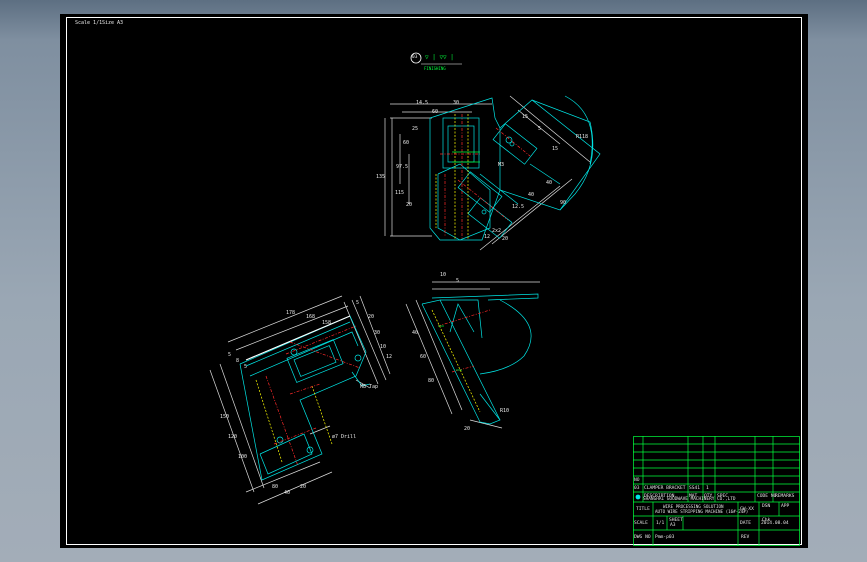  Describe the element at coordinates (785, 506) in the screenshot. I see `tb-app-label: APP` at that location.